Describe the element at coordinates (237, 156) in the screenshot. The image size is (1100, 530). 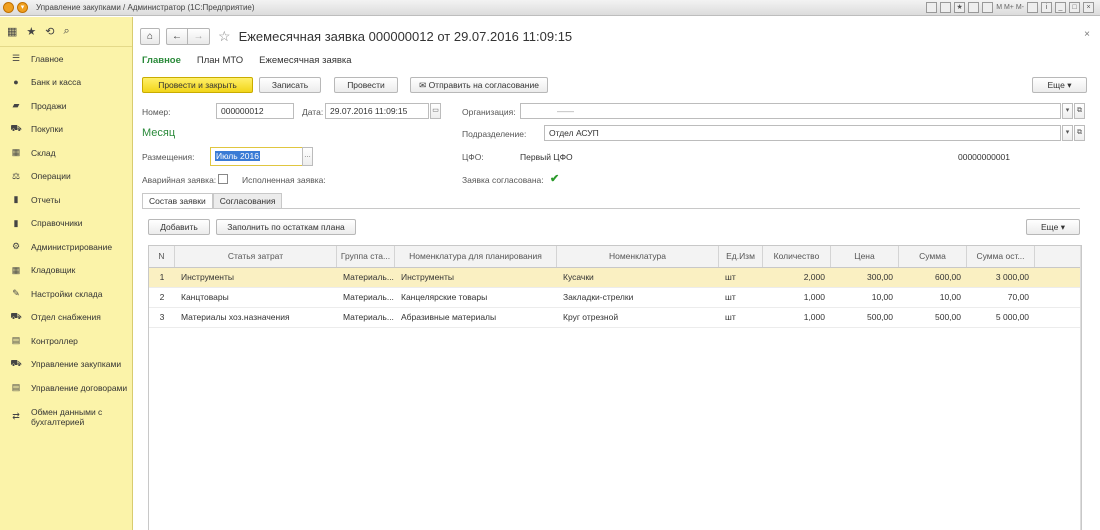
I see `placement-value: Июль 2016` at that location.